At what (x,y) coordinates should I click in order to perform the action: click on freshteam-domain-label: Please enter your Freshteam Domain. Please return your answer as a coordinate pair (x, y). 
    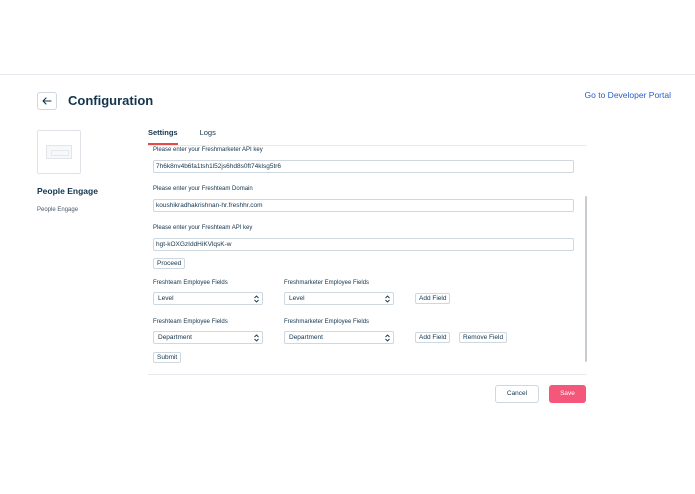
    Looking at the image, I should click on (203, 189).